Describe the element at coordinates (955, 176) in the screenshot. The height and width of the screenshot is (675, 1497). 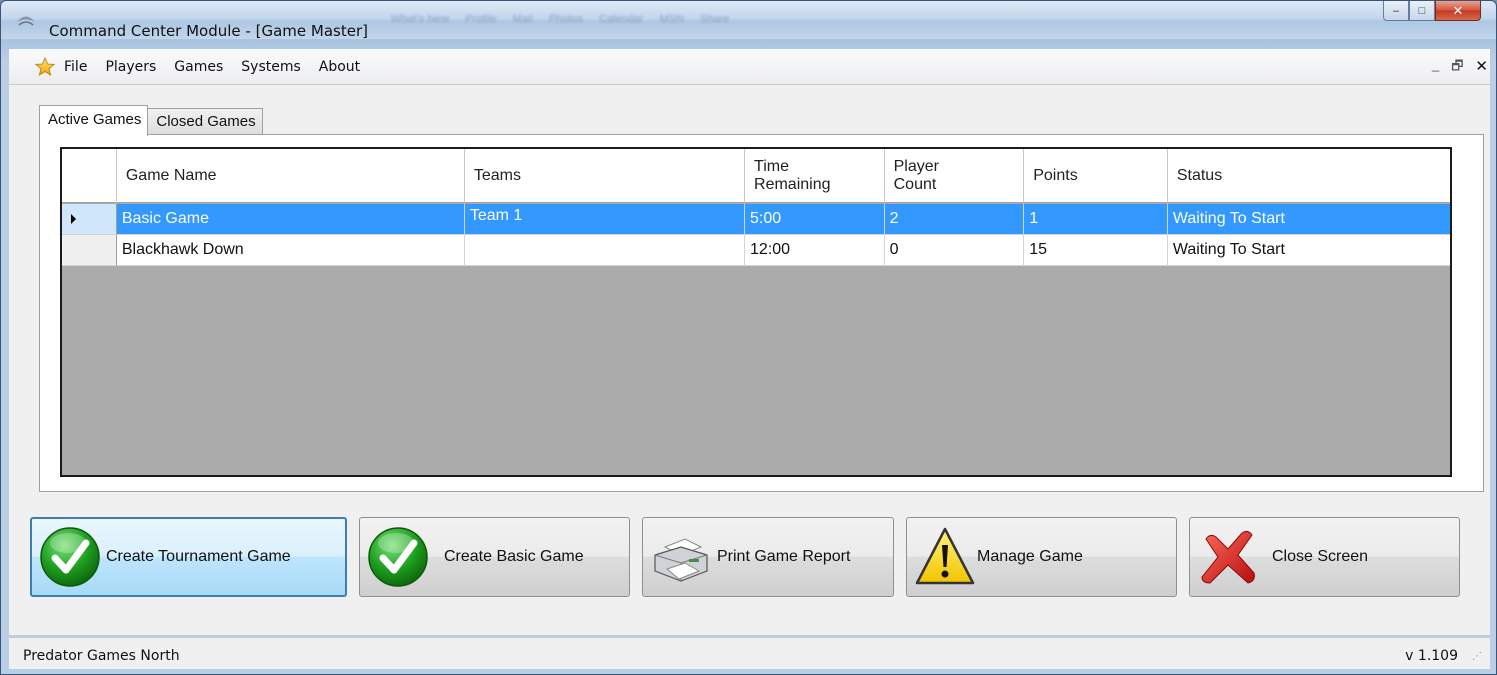
I see `header-player-count: Player Count` at that location.